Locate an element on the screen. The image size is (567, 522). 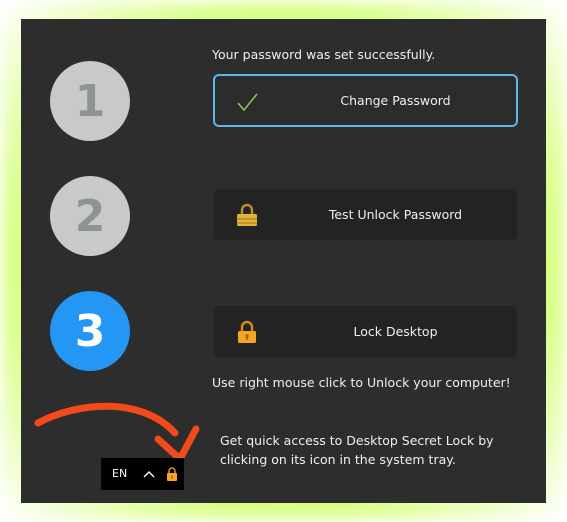
step-1-number: 1 is located at coordinates (90, 101).